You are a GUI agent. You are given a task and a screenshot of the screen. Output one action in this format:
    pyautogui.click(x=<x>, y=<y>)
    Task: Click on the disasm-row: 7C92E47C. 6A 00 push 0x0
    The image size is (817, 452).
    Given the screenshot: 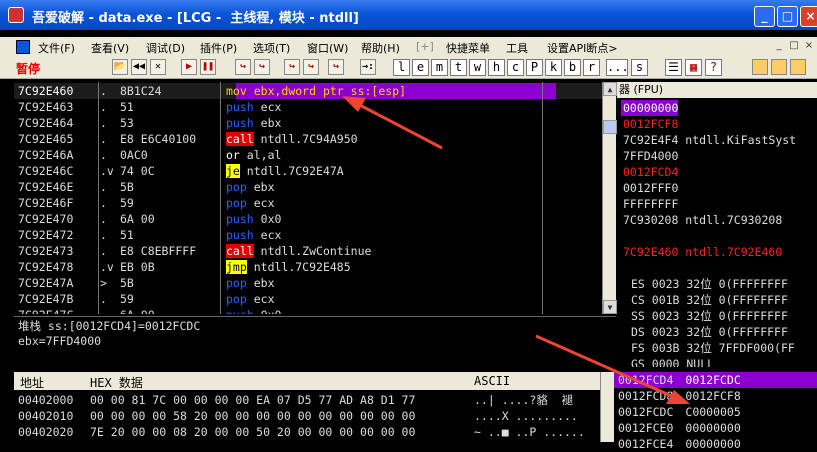 What is the action you would take?
    pyautogui.click(x=308, y=310)
    